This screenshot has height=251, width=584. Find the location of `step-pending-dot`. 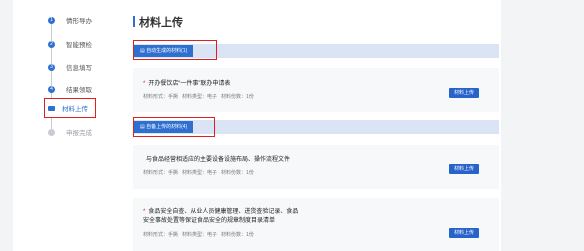

step-pending-dot is located at coordinates (51, 132).